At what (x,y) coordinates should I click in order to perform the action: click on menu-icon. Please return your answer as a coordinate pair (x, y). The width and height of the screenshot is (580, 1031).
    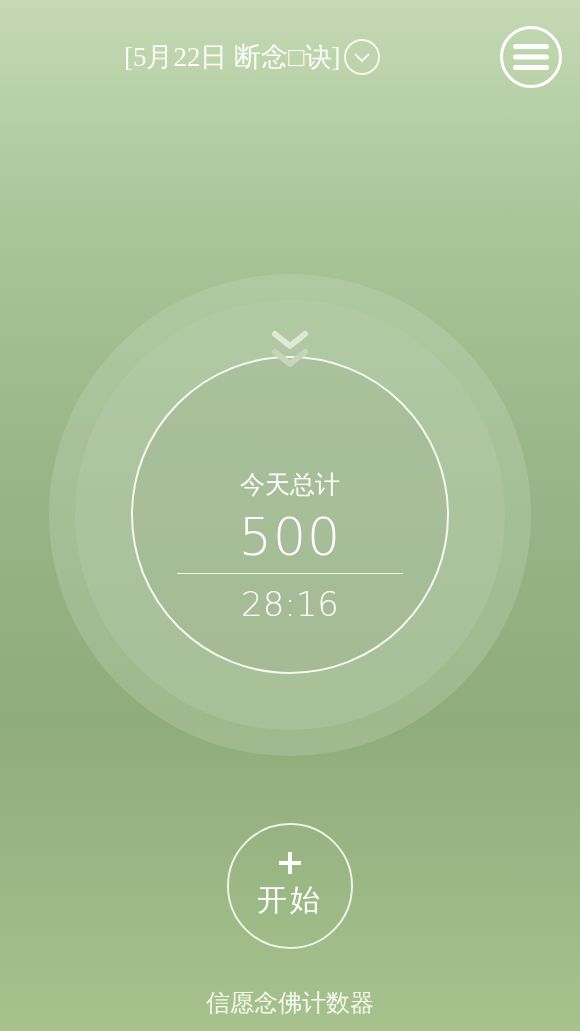
    Looking at the image, I should click on (531, 57).